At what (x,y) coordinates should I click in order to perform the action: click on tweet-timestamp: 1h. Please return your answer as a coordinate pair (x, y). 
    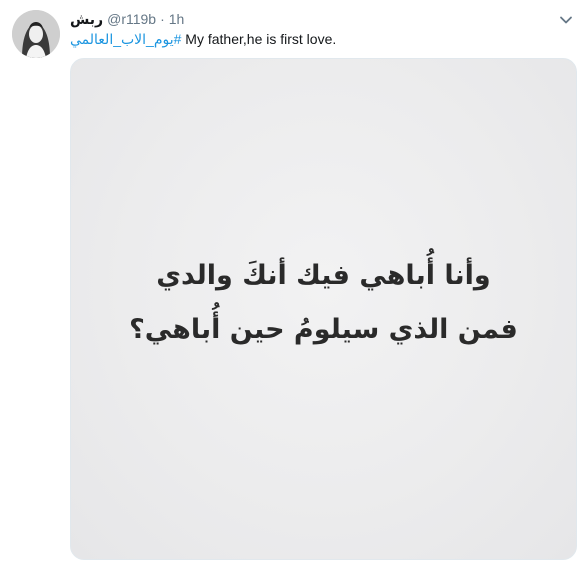
    Looking at the image, I should click on (177, 19).